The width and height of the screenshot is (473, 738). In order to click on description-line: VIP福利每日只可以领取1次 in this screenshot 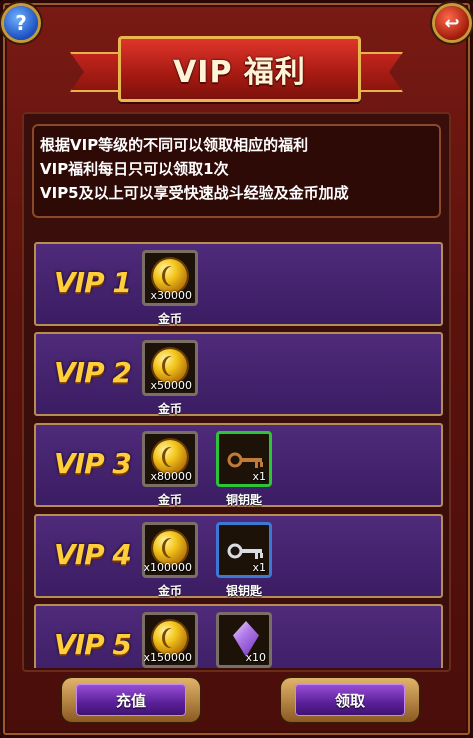, I will do `click(134, 169)`.